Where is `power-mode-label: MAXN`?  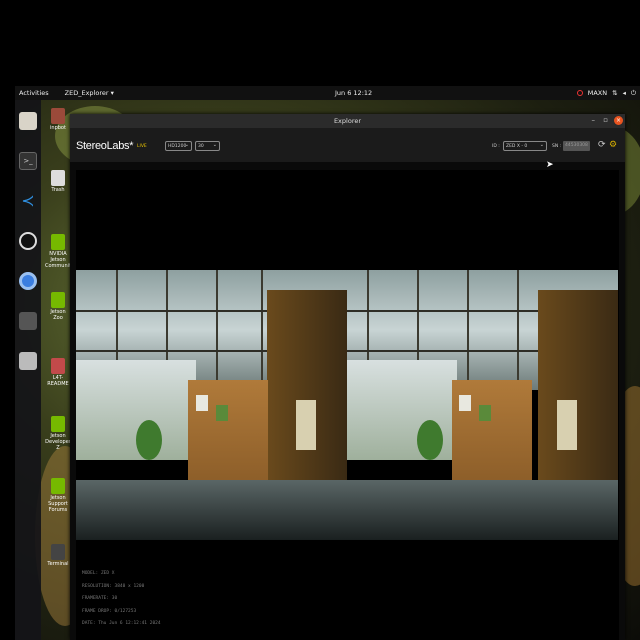 power-mode-label: MAXN is located at coordinates (597, 93).